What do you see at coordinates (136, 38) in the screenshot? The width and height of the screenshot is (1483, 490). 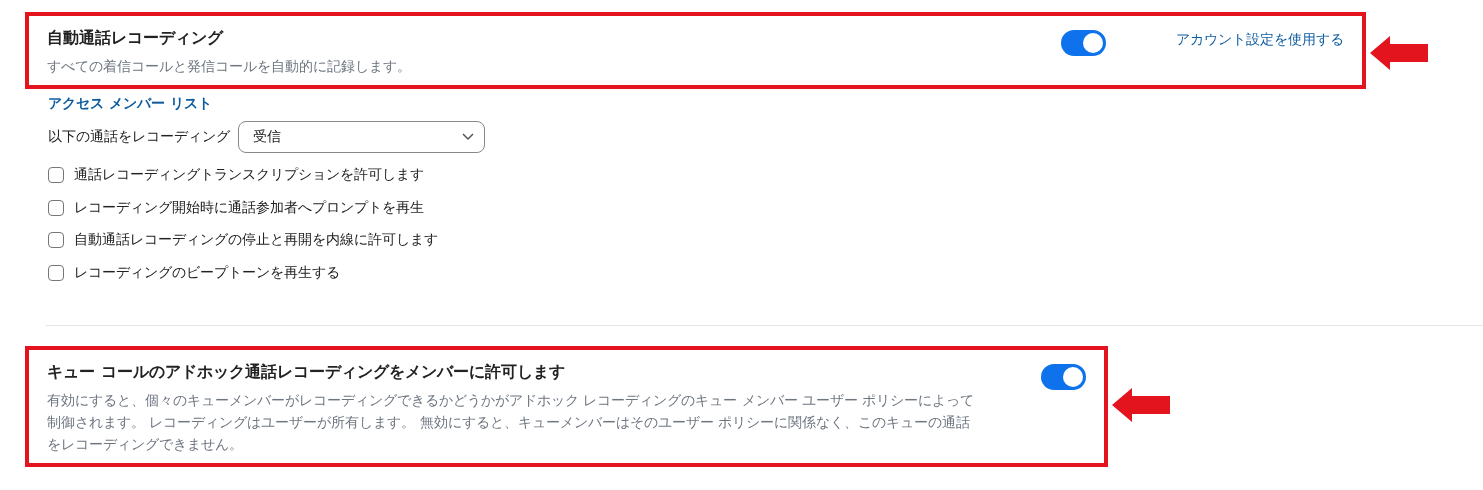 I see `setting-title: 自動通話レコーディング` at bounding box center [136, 38].